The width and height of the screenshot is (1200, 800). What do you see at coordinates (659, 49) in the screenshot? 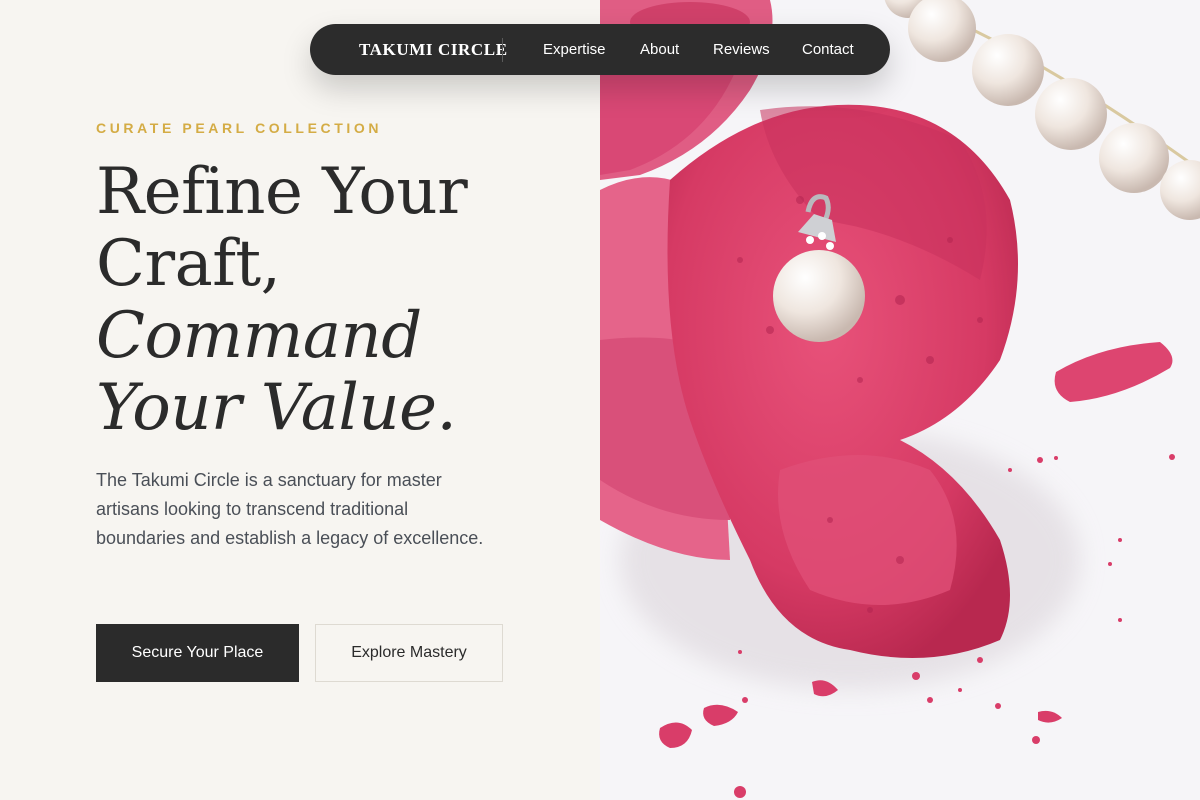
I see `nav-link-about: About` at bounding box center [659, 49].